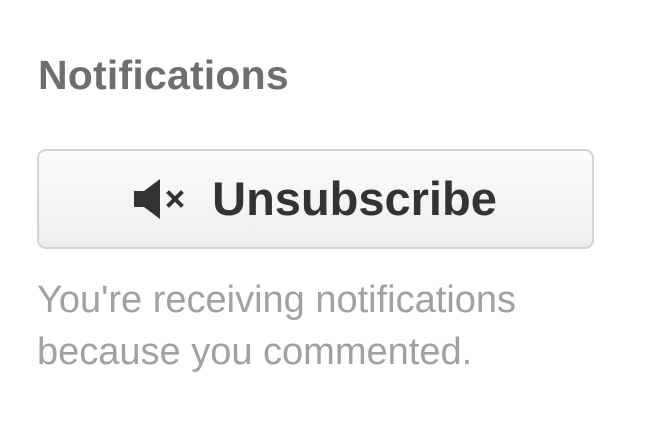 The width and height of the screenshot is (652, 440). I want to click on notifications-heading: Notifications, so click(163, 75).